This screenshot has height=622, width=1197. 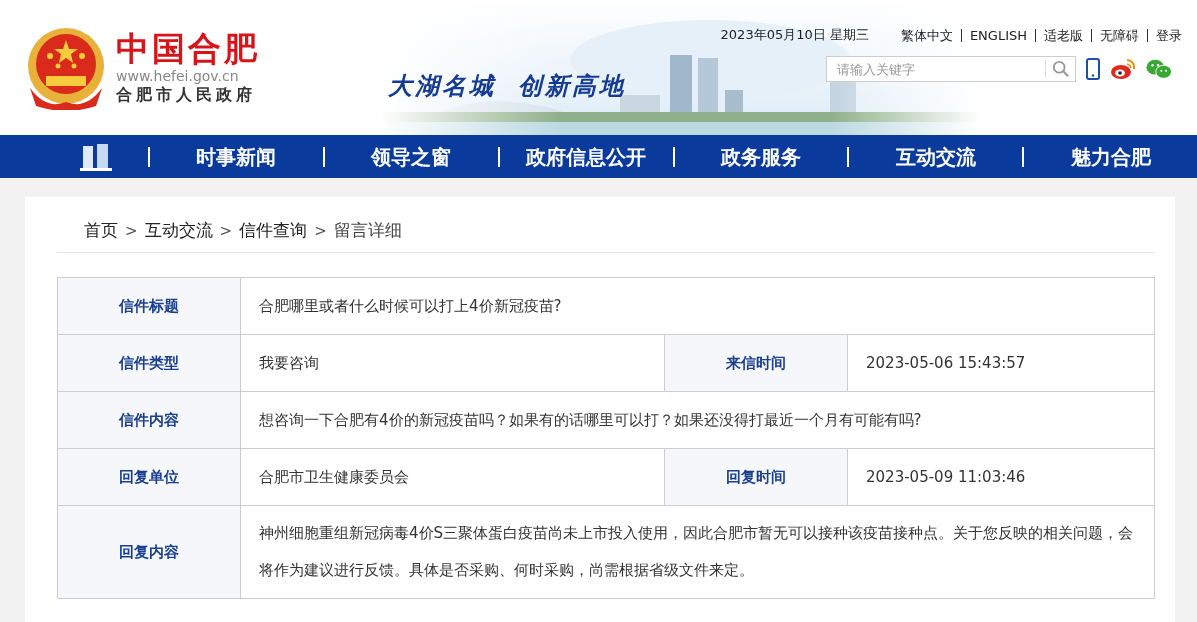 I want to click on field-value: 2023-05-09 11:03:46, so click(x=1001, y=477).